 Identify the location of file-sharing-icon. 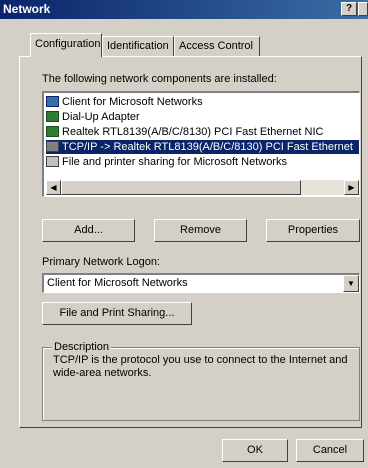
(52, 161).